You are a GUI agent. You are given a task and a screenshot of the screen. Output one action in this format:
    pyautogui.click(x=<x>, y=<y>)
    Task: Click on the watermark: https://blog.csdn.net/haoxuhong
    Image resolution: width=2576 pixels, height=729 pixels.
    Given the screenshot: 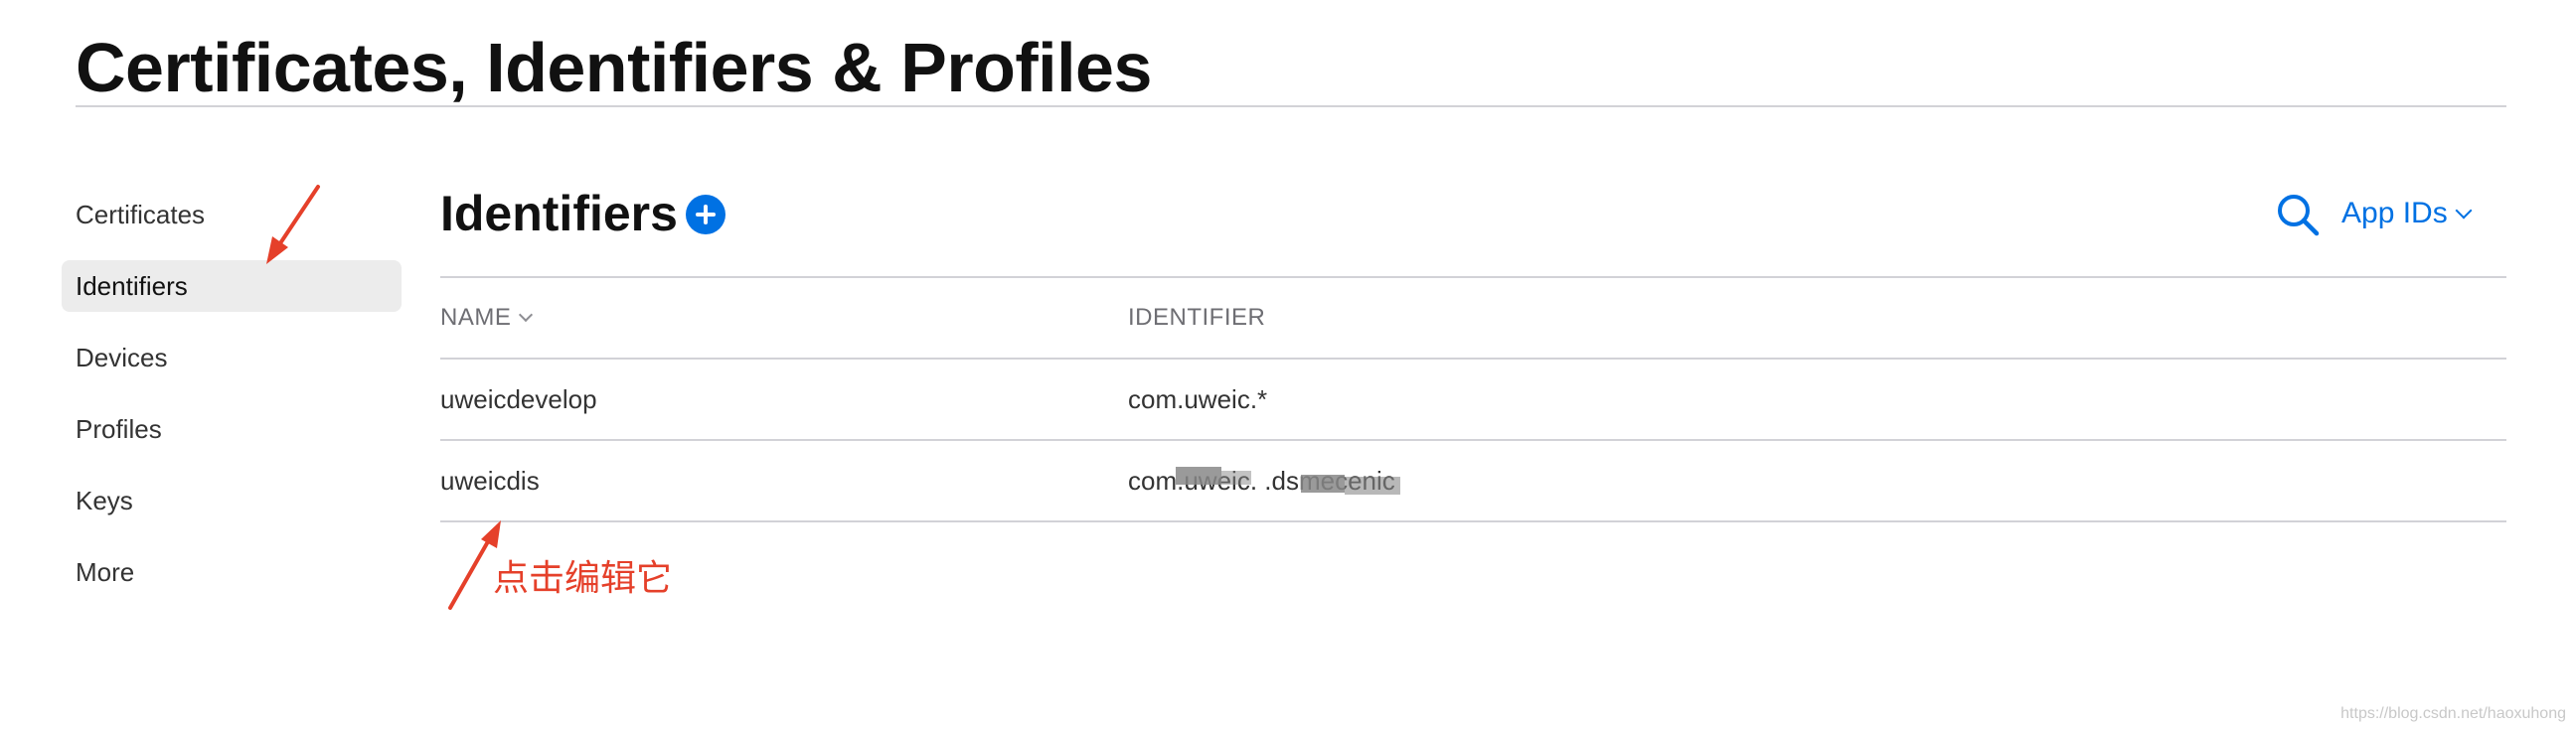 What is the action you would take?
    pyautogui.click(x=2453, y=713)
    